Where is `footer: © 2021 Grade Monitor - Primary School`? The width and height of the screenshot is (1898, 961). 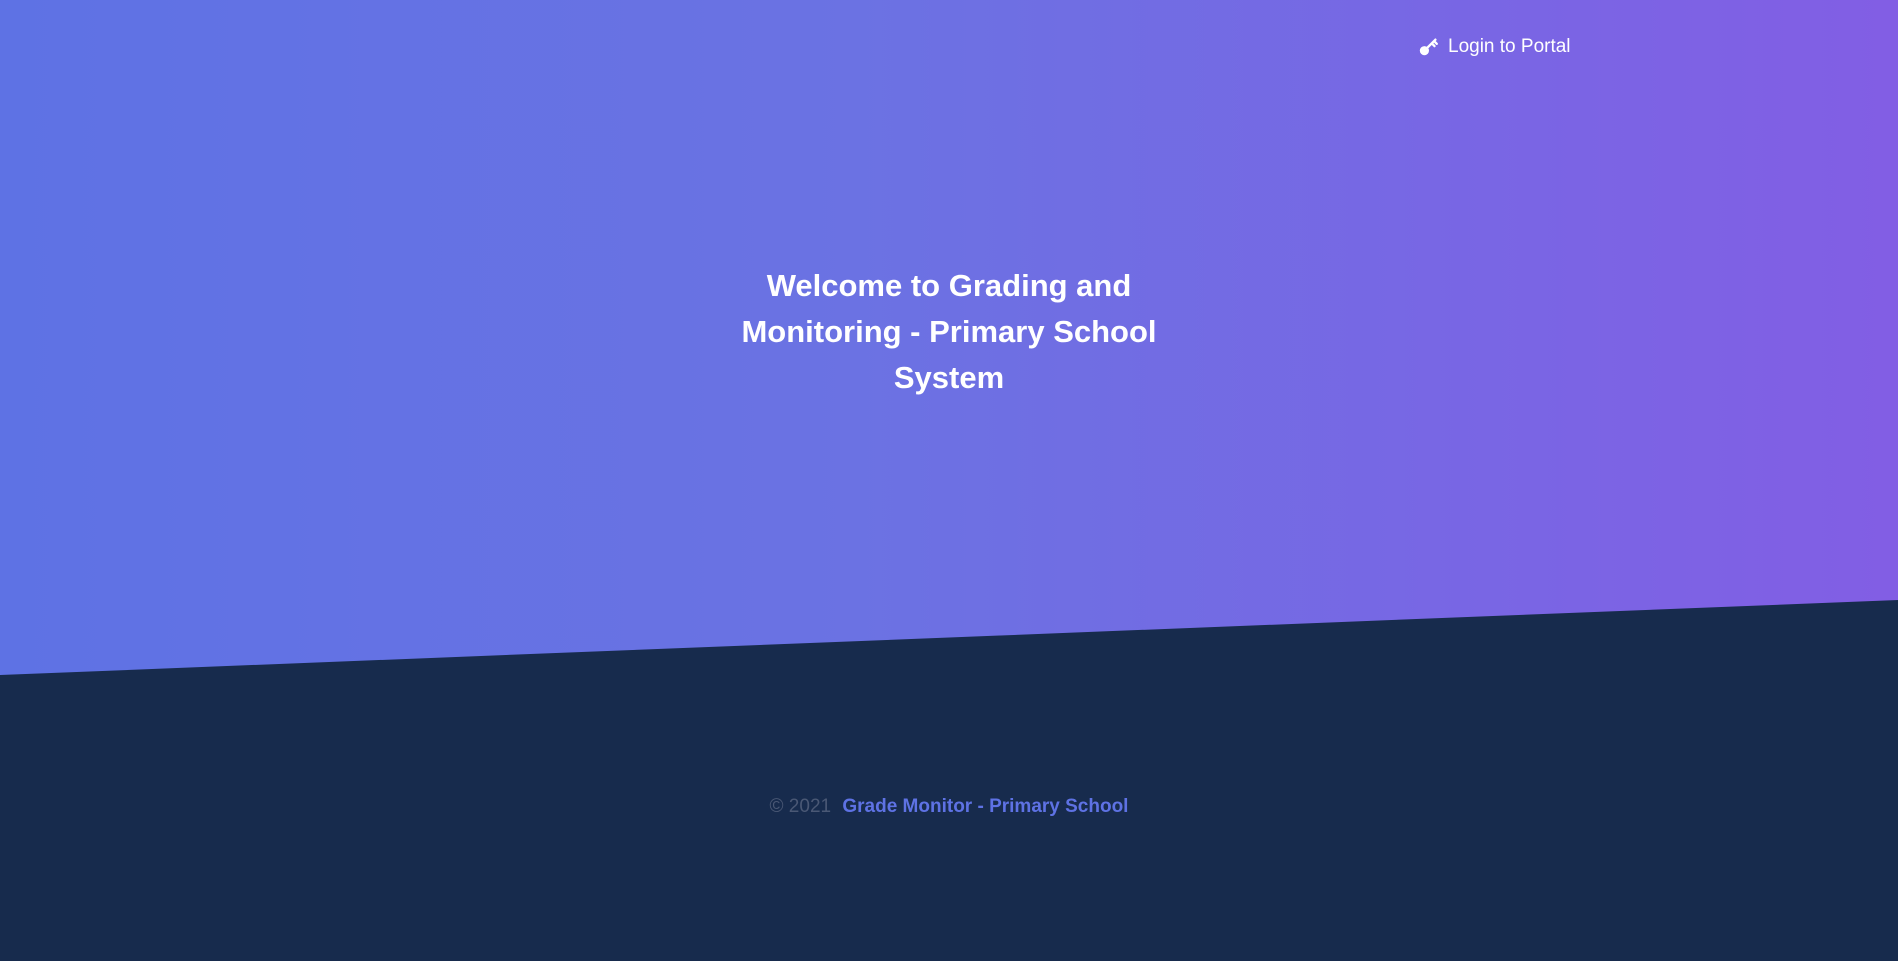 footer: © 2021 Grade Monitor - Primary School is located at coordinates (949, 807).